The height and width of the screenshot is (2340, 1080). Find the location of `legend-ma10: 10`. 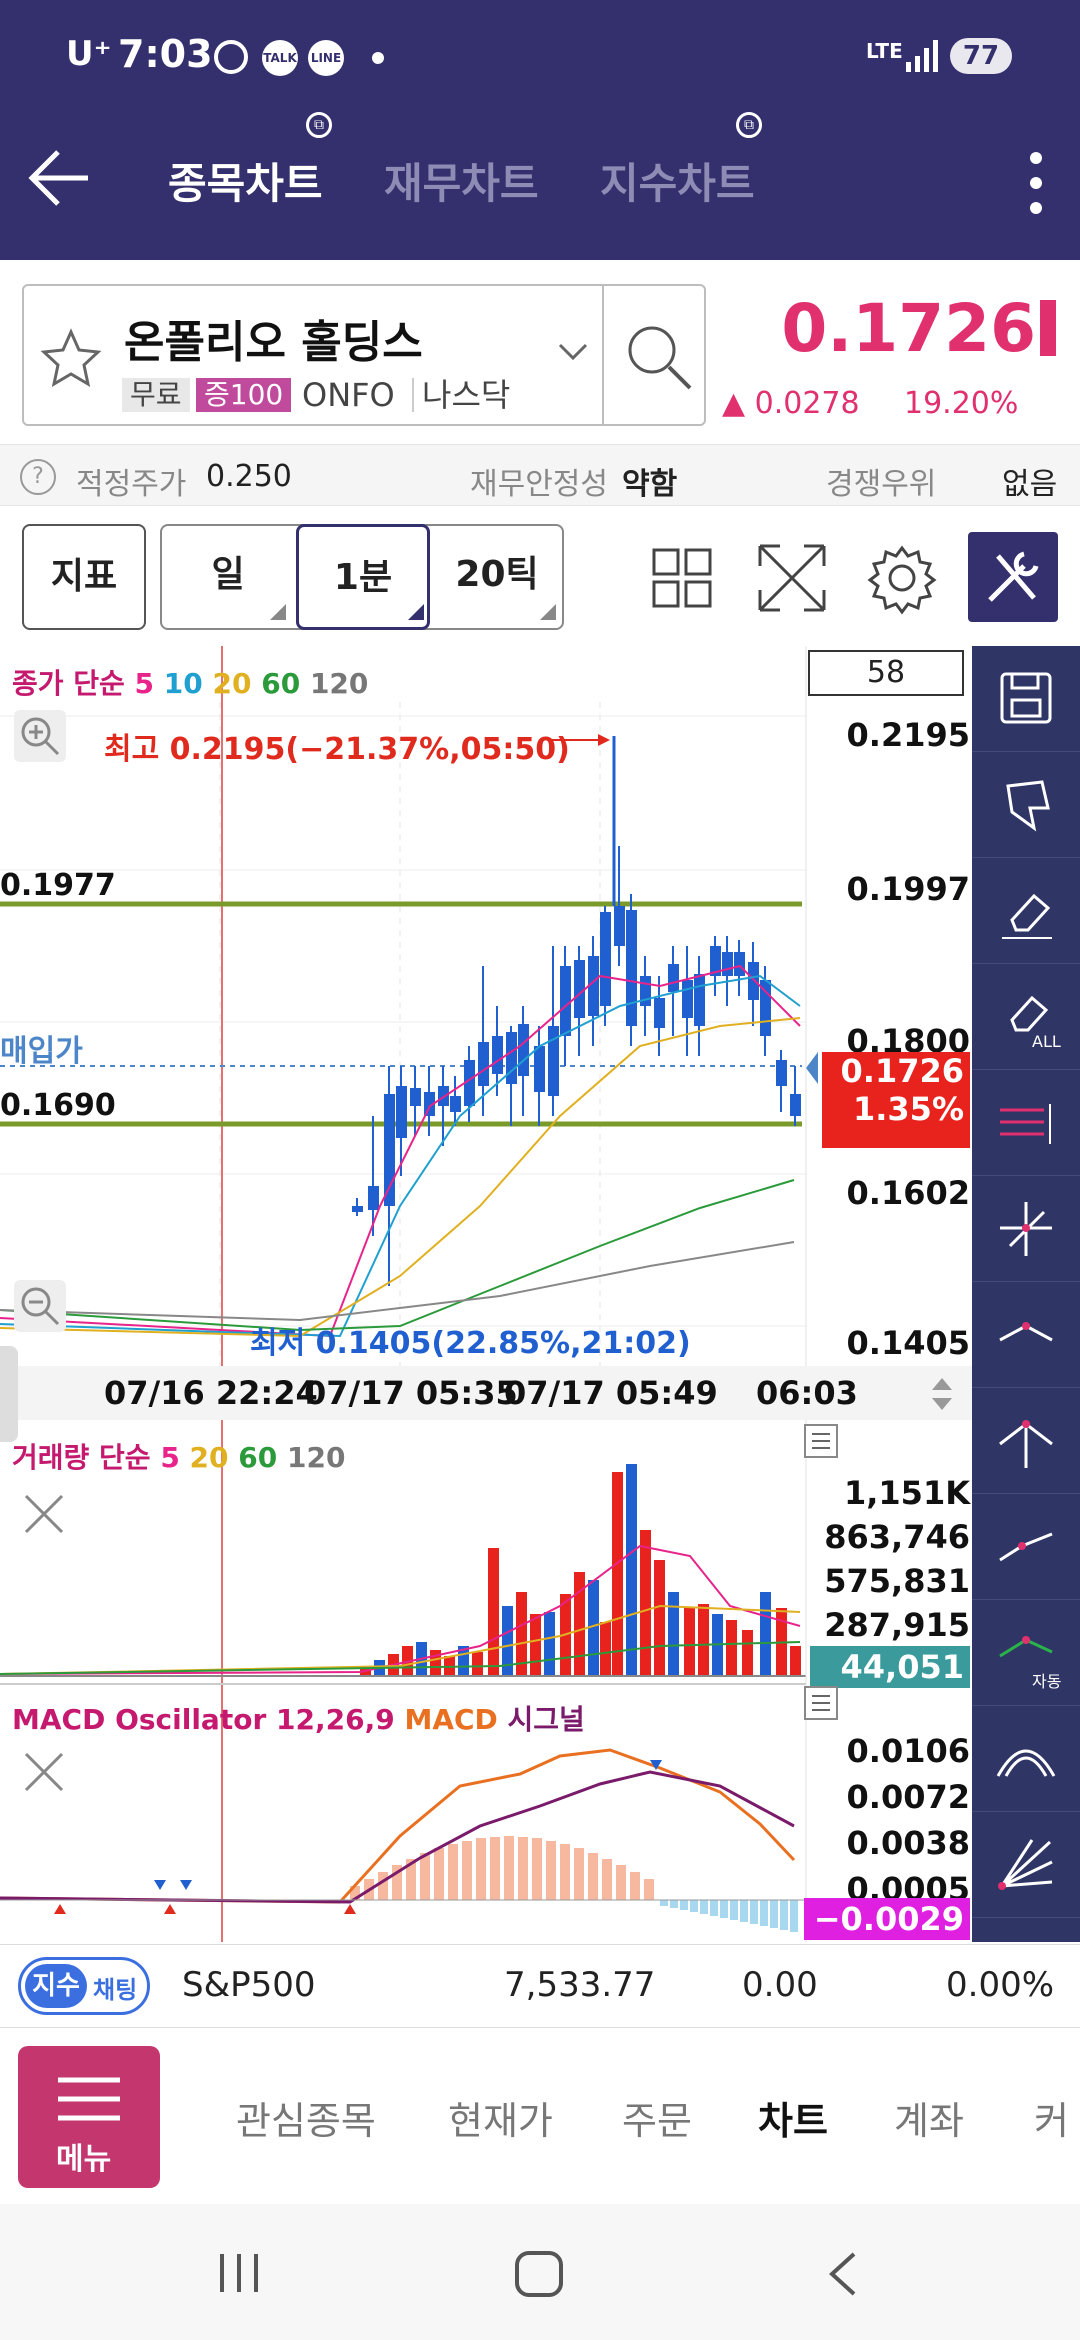

legend-ma10: 10 is located at coordinates (183, 683).